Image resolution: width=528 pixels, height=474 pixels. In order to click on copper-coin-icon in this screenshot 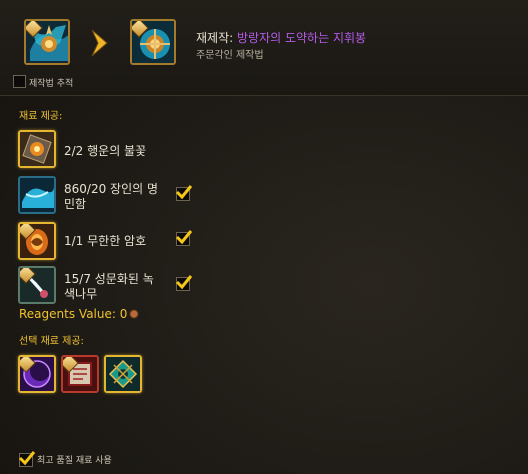, I will do `click(134, 314)`.